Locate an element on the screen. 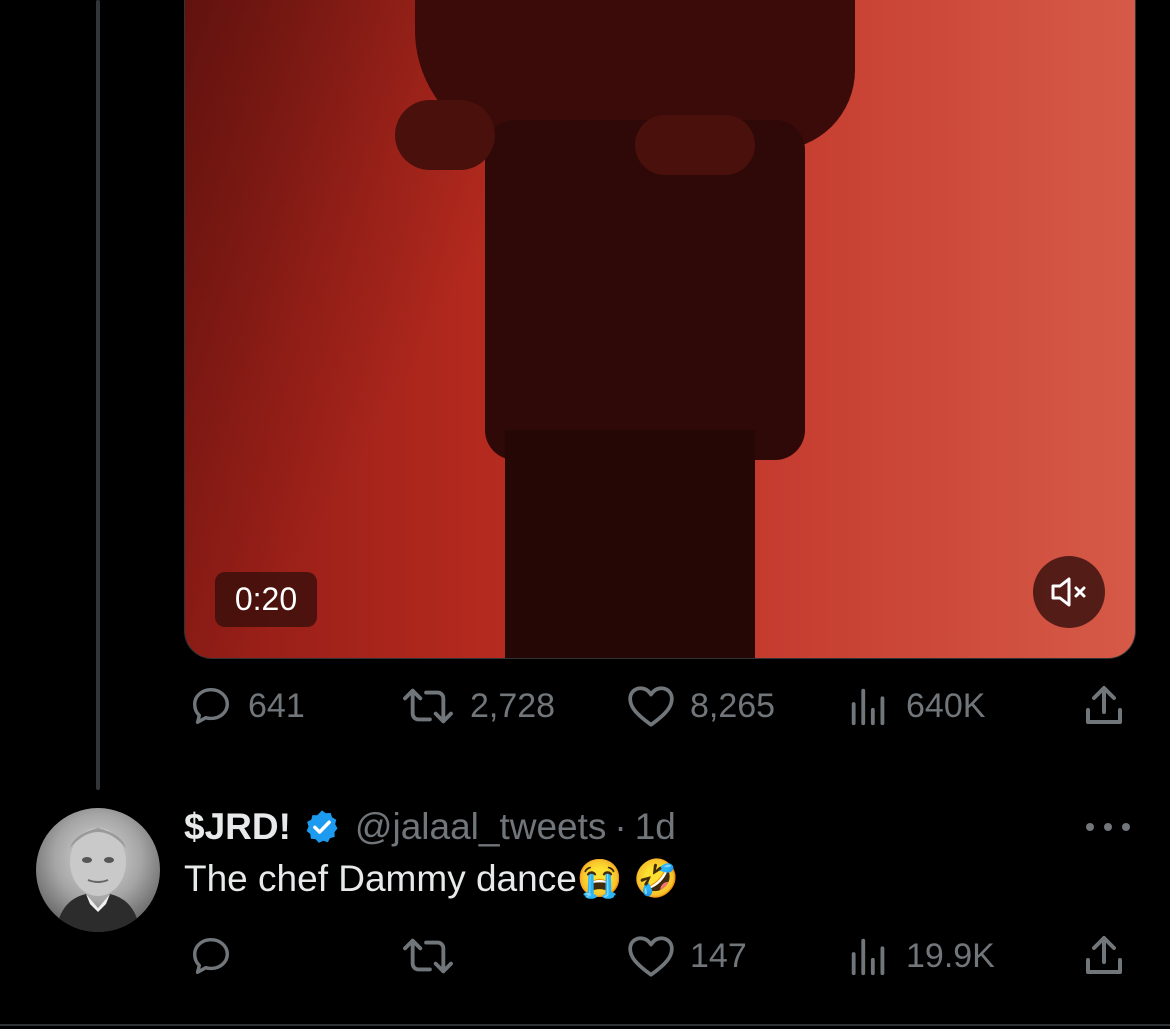 This screenshot has width=1170, height=1029. video-duration-badge: 0:20 is located at coordinates (266, 599).